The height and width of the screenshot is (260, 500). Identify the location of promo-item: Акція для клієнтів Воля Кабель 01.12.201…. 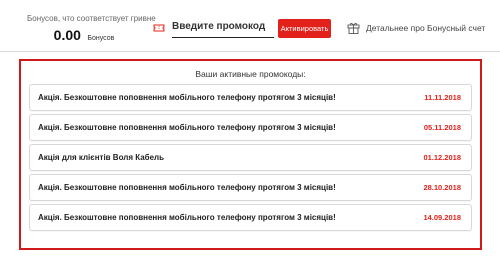
(250, 157).